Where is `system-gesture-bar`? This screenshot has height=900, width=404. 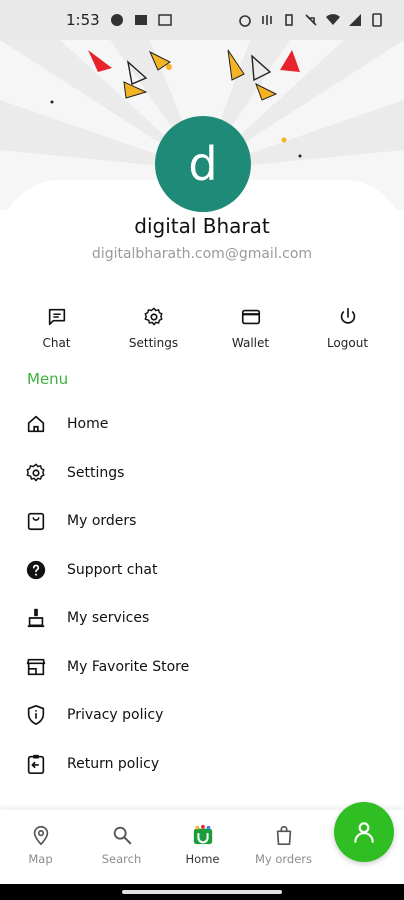 system-gesture-bar is located at coordinates (202, 892).